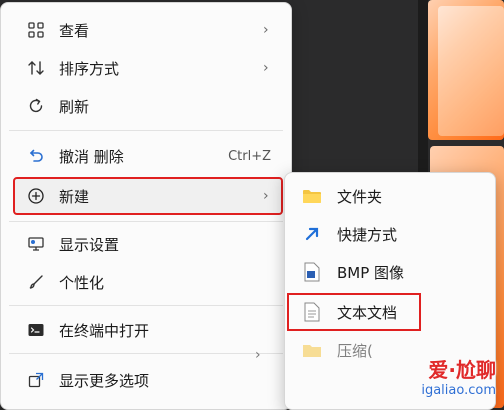 This screenshot has height=410, width=504. What do you see at coordinates (82, 282) in the screenshot?
I see `menu-item-label: 个性化` at bounding box center [82, 282].